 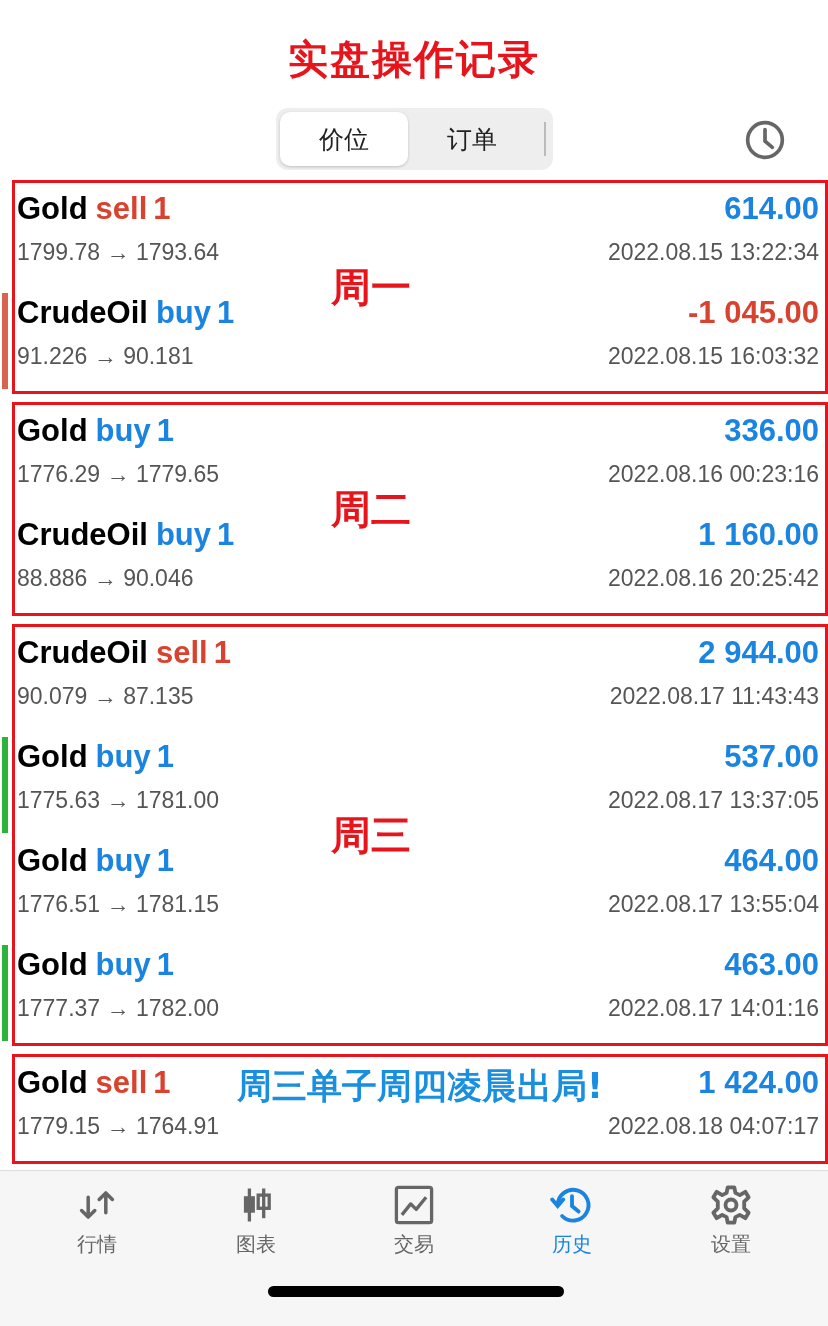 I want to click on close-time: 2022.08.17 13:55:04, so click(x=713, y=904).